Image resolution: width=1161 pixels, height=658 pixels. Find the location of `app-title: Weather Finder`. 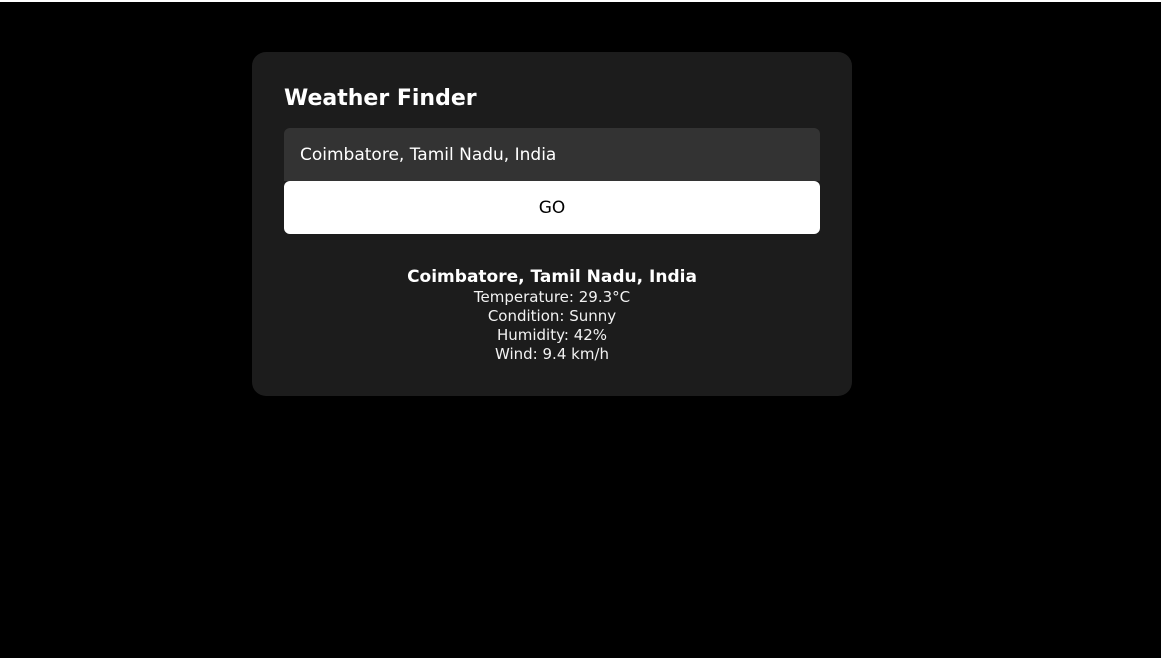

app-title: Weather Finder is located at coordinates (380, 98).